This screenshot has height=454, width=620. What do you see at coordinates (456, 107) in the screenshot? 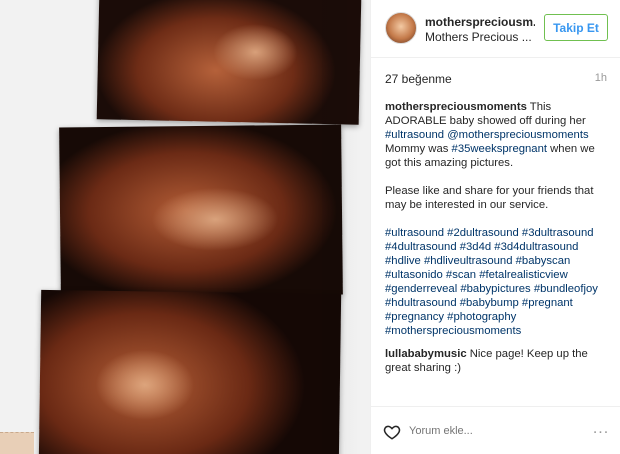
I see `caption-username: motherspreciousmoments` at bounding box center [456, 107].